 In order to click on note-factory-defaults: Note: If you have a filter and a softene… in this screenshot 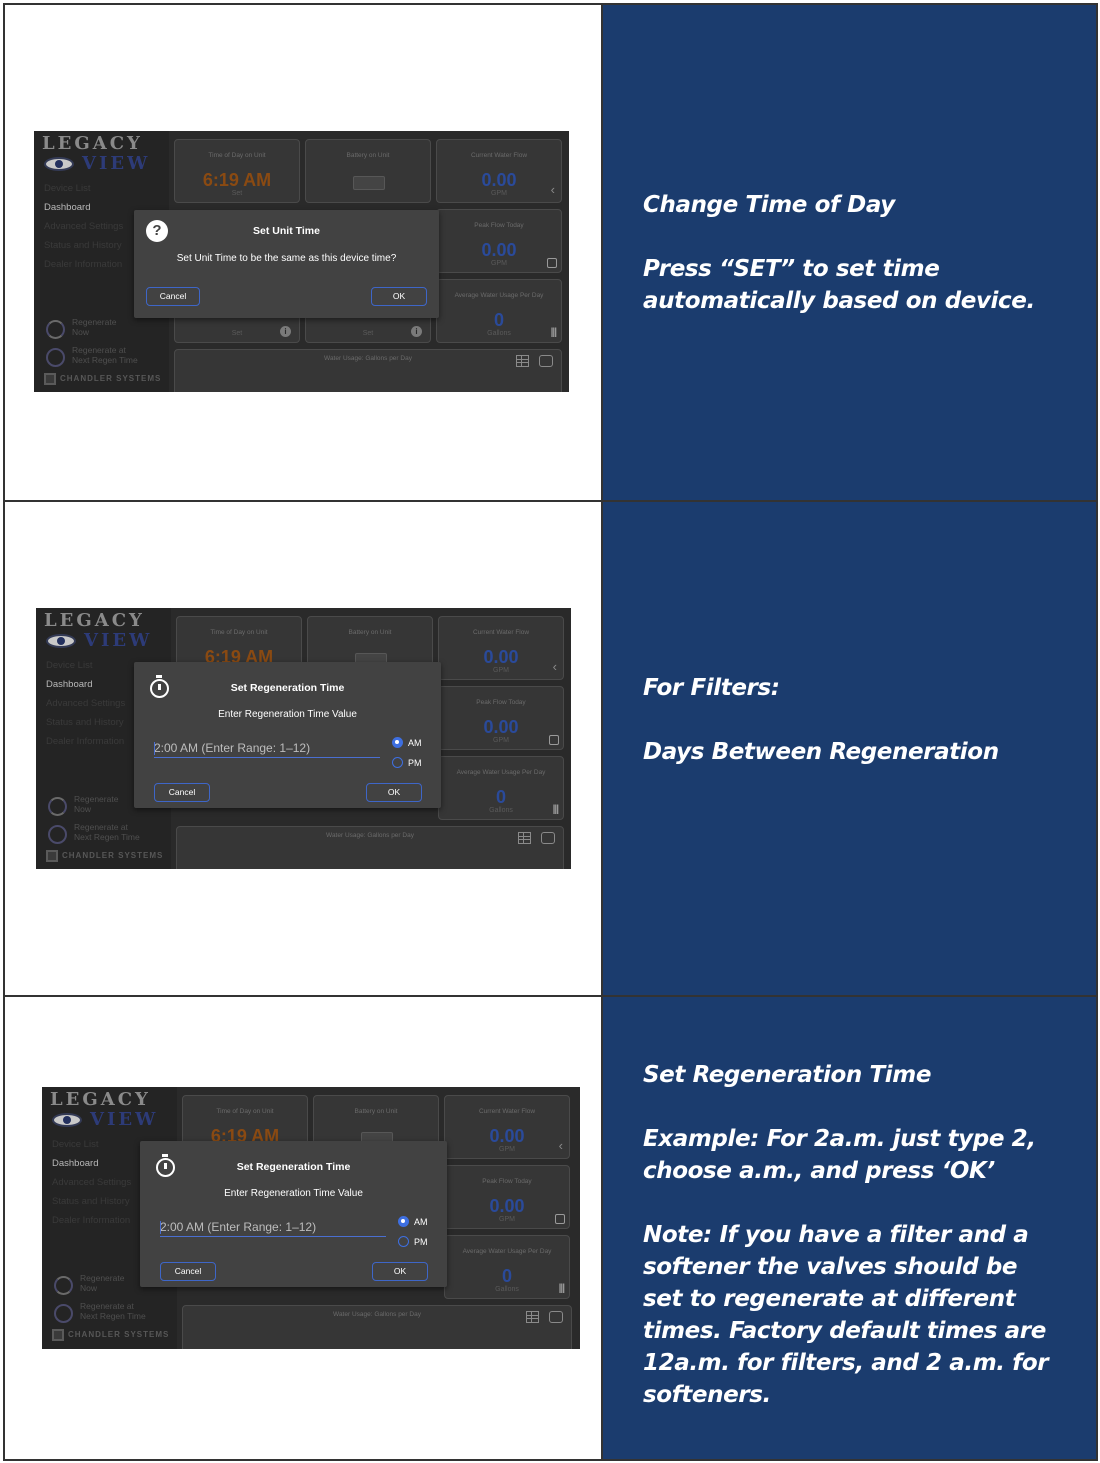, I will do `click(846, 1315)`.